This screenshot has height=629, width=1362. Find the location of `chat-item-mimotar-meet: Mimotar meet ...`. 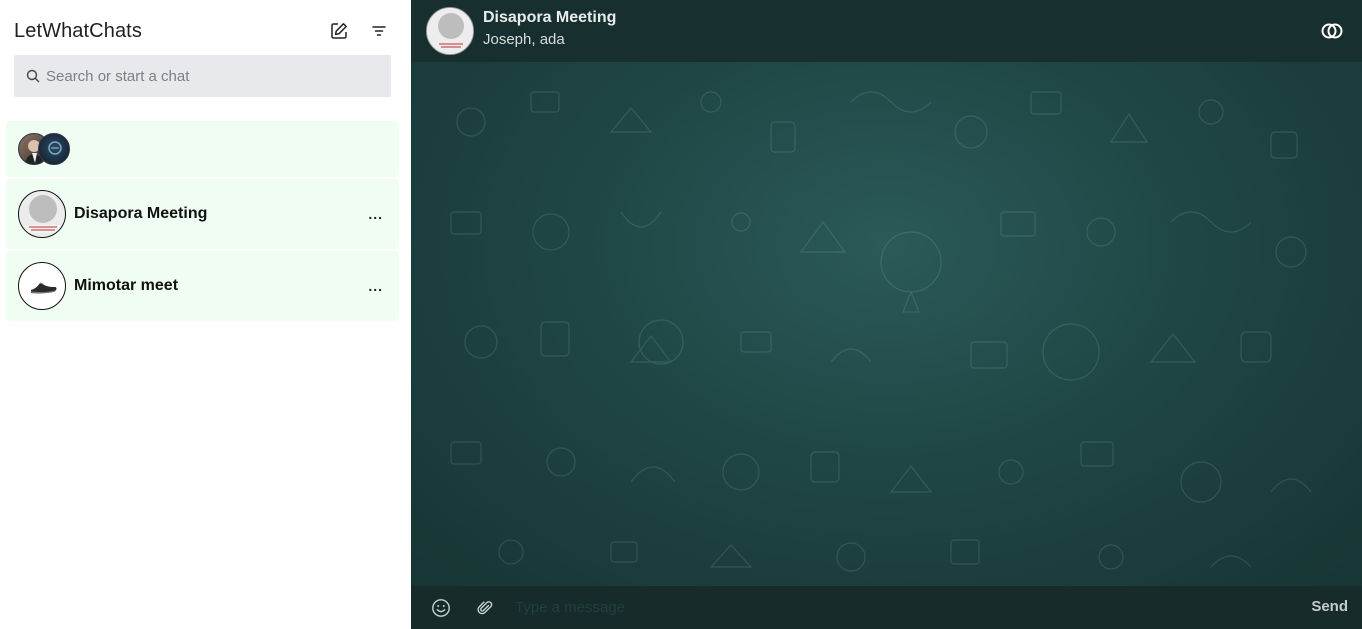

chat-item-mimotar-meet: Mimotar meet ... is located at coordinates (202, 286).